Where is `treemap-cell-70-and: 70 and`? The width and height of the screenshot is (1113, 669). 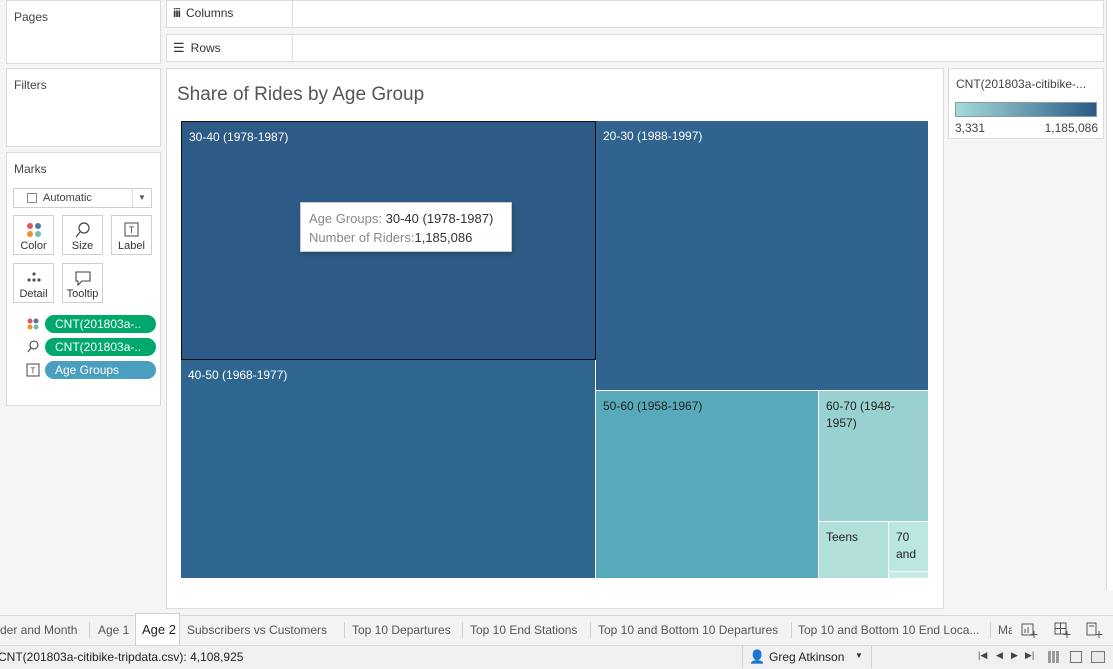
treemap-cell-70-and: 70 and is located at coordinates (909, 547).